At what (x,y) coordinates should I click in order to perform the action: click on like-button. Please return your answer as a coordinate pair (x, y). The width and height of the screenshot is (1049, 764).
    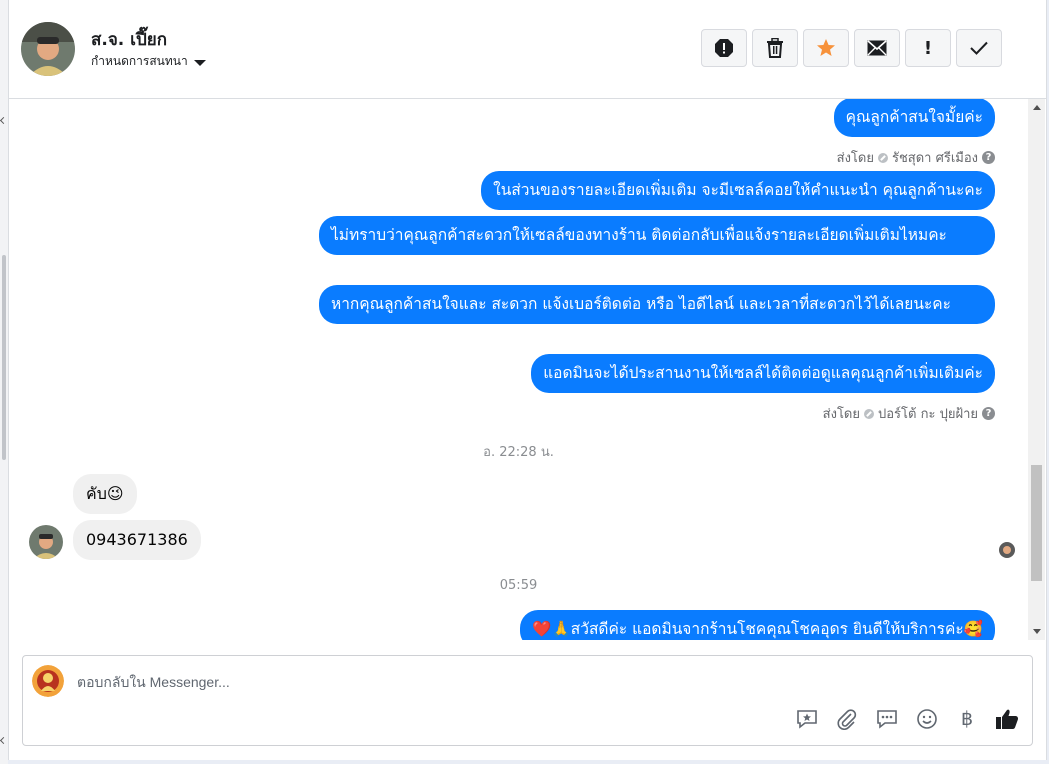
    Looking at the image, I should click on (1007, 719).